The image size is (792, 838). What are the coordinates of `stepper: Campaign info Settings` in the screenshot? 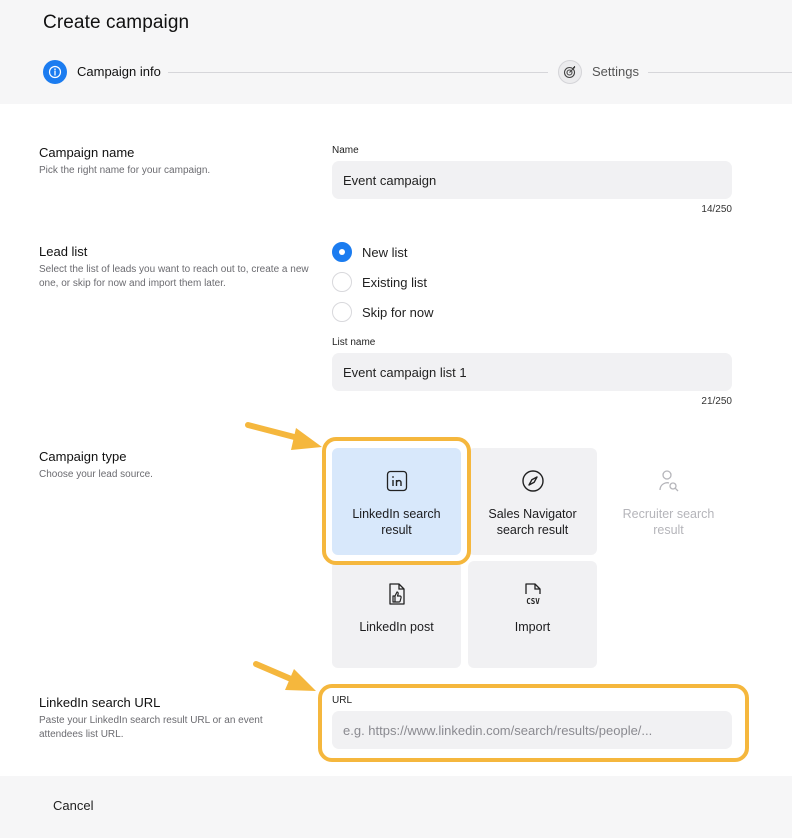 It's located at (396, 73).